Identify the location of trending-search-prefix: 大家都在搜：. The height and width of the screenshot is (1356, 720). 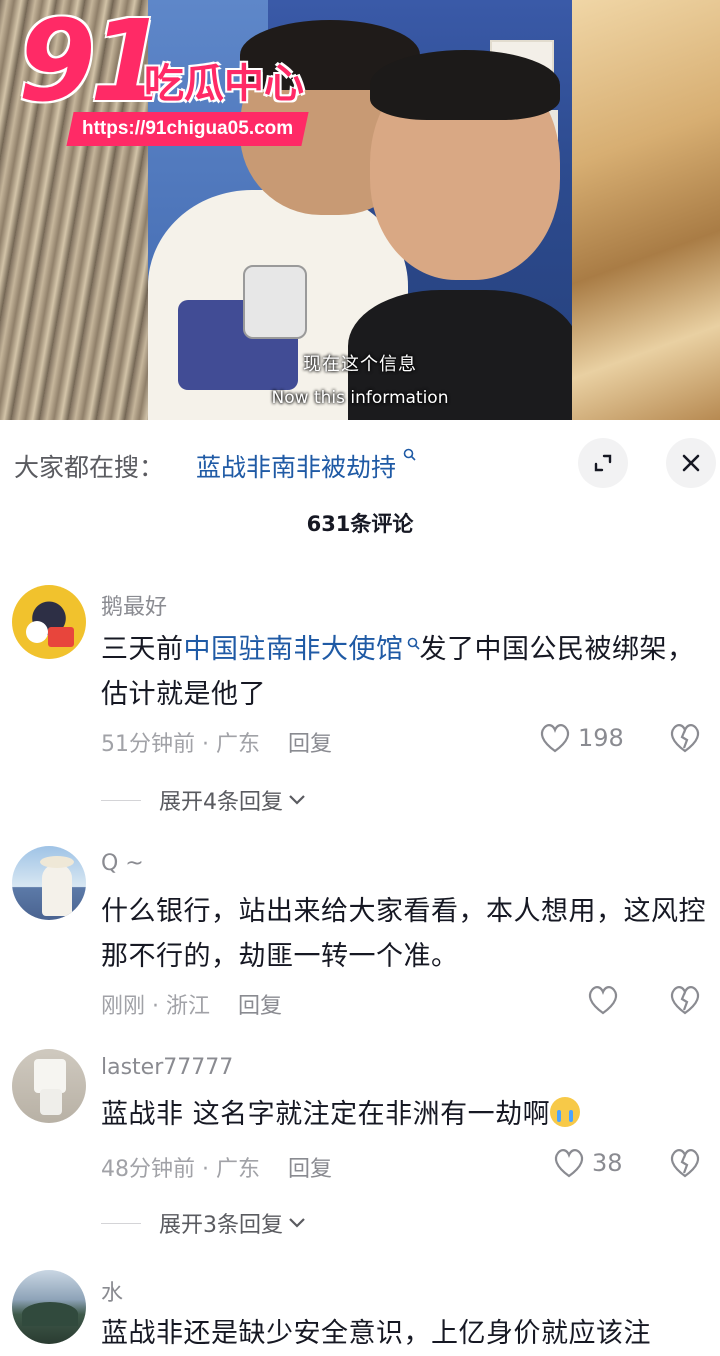
(89, 467).